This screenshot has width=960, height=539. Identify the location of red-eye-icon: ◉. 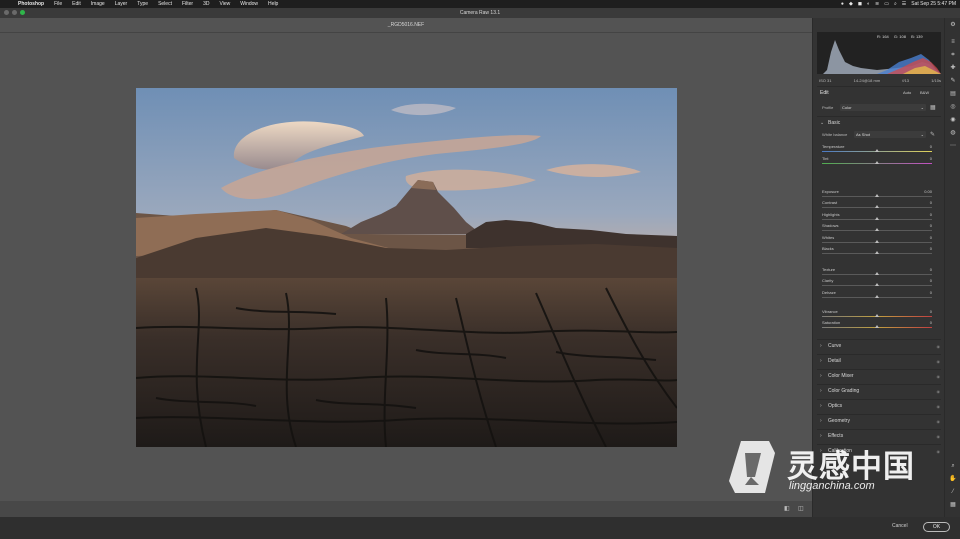
(953, 120).